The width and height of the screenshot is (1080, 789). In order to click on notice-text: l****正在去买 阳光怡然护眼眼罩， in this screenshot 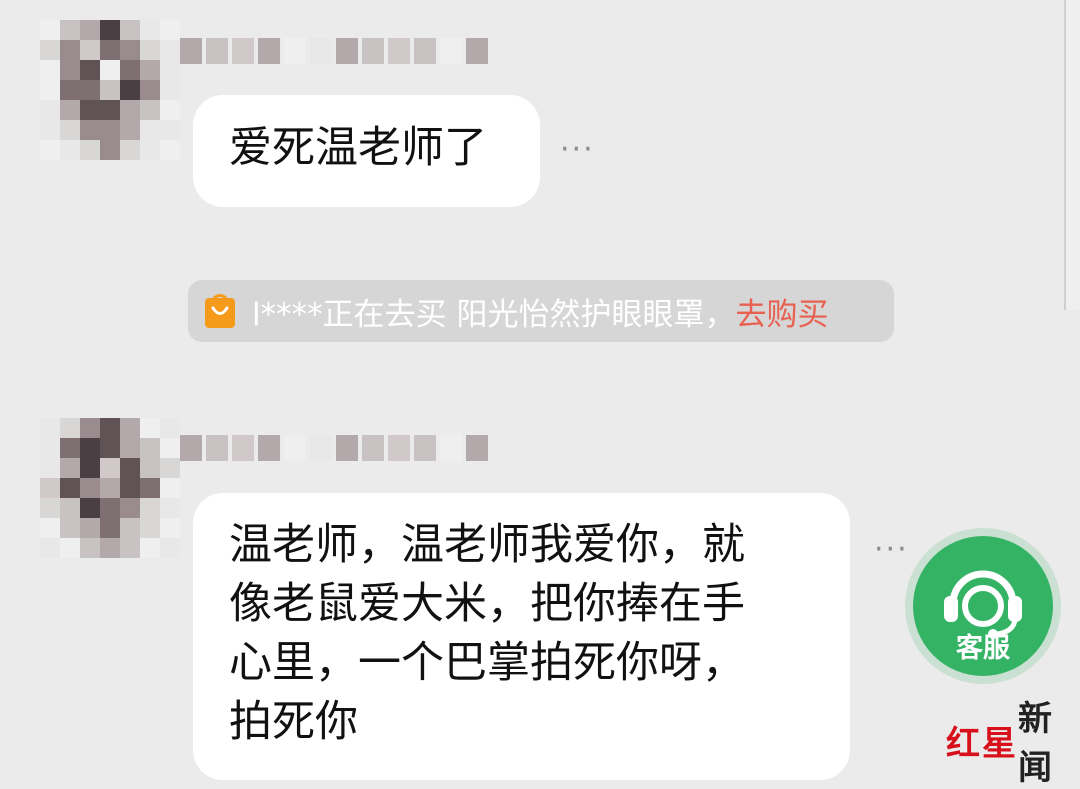, I will do `click(494, 314)`.